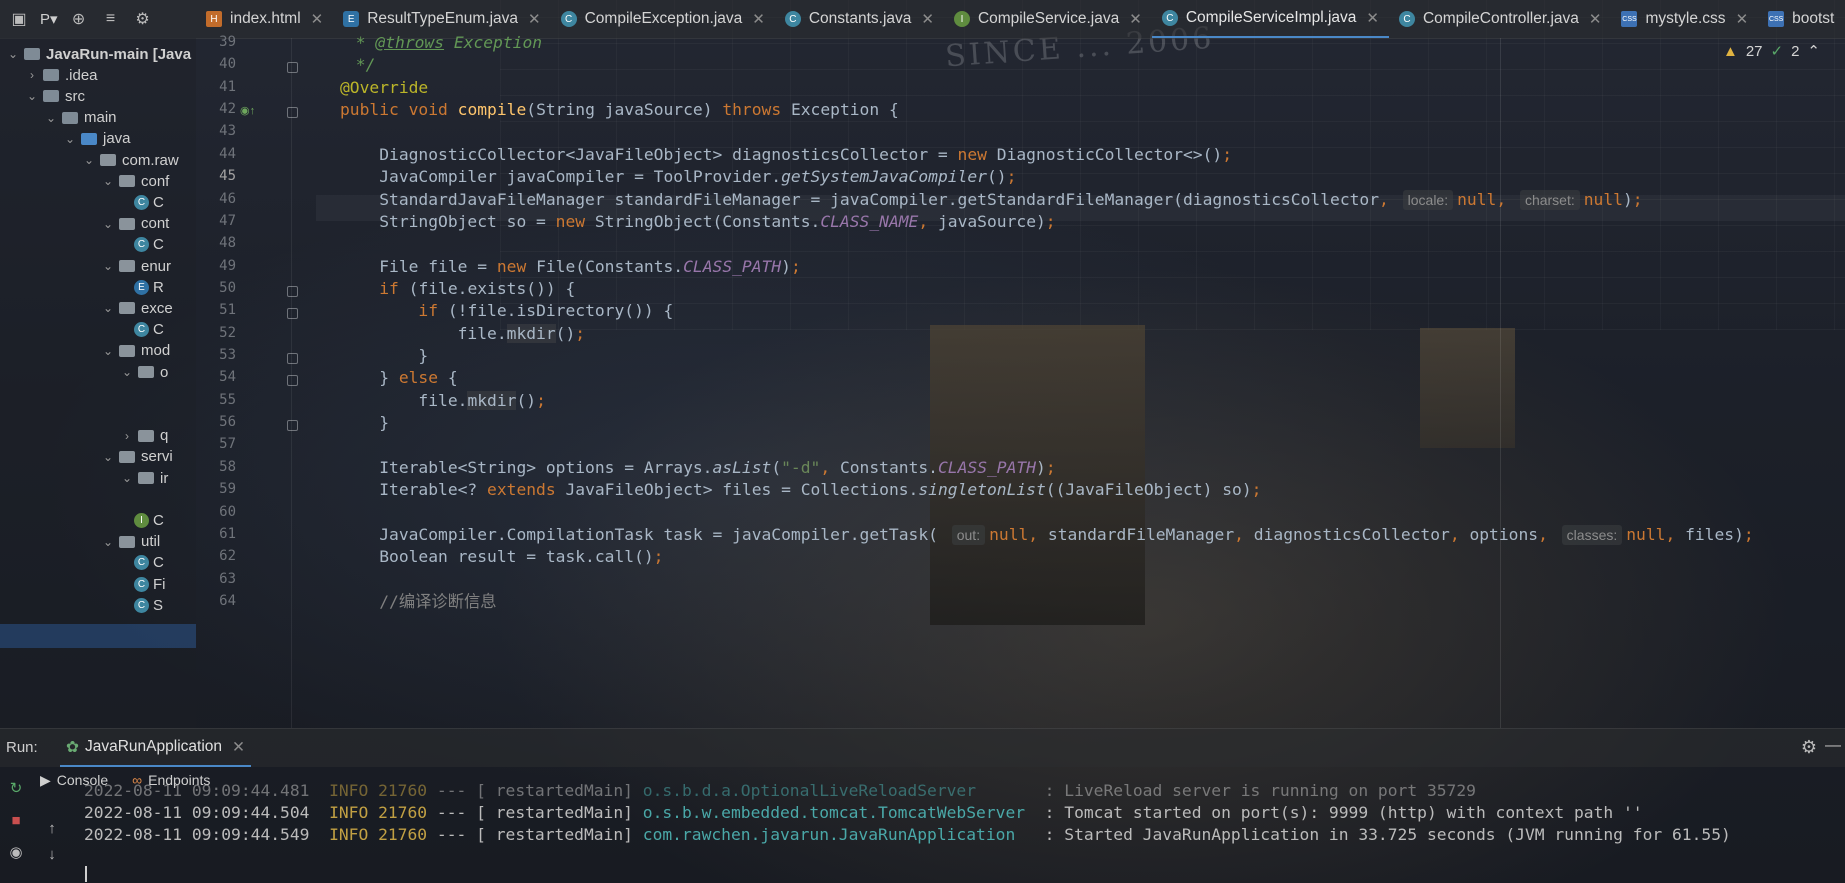 This screenshot has width=1845, height=883. Describe the element at coordinates (227, 109) in the screenshot. I see `line-number: 42` at that location.